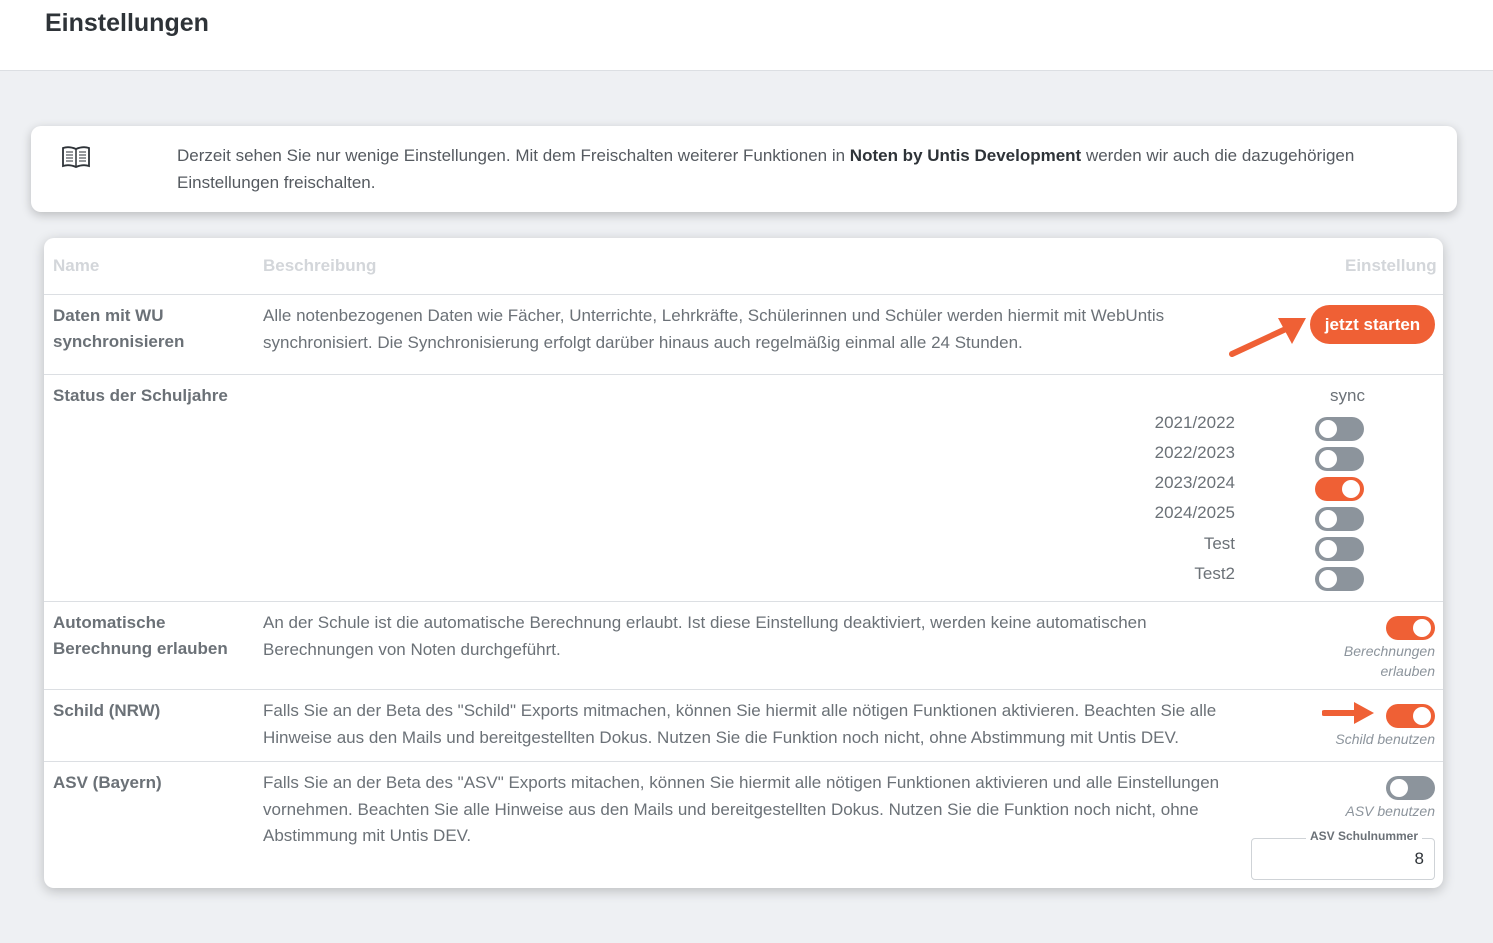 The image size is (1493, 943). Describe the element at coordinates (1410, 716) in the screenshot. I see `schild-toggle` at that location.